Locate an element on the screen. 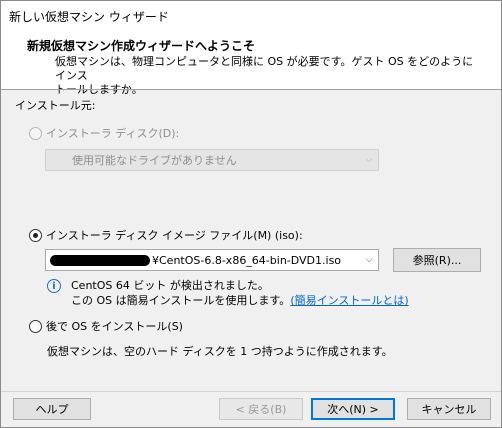  header-desc-line2: トールしますか。 is located at coordinates (99, 89).